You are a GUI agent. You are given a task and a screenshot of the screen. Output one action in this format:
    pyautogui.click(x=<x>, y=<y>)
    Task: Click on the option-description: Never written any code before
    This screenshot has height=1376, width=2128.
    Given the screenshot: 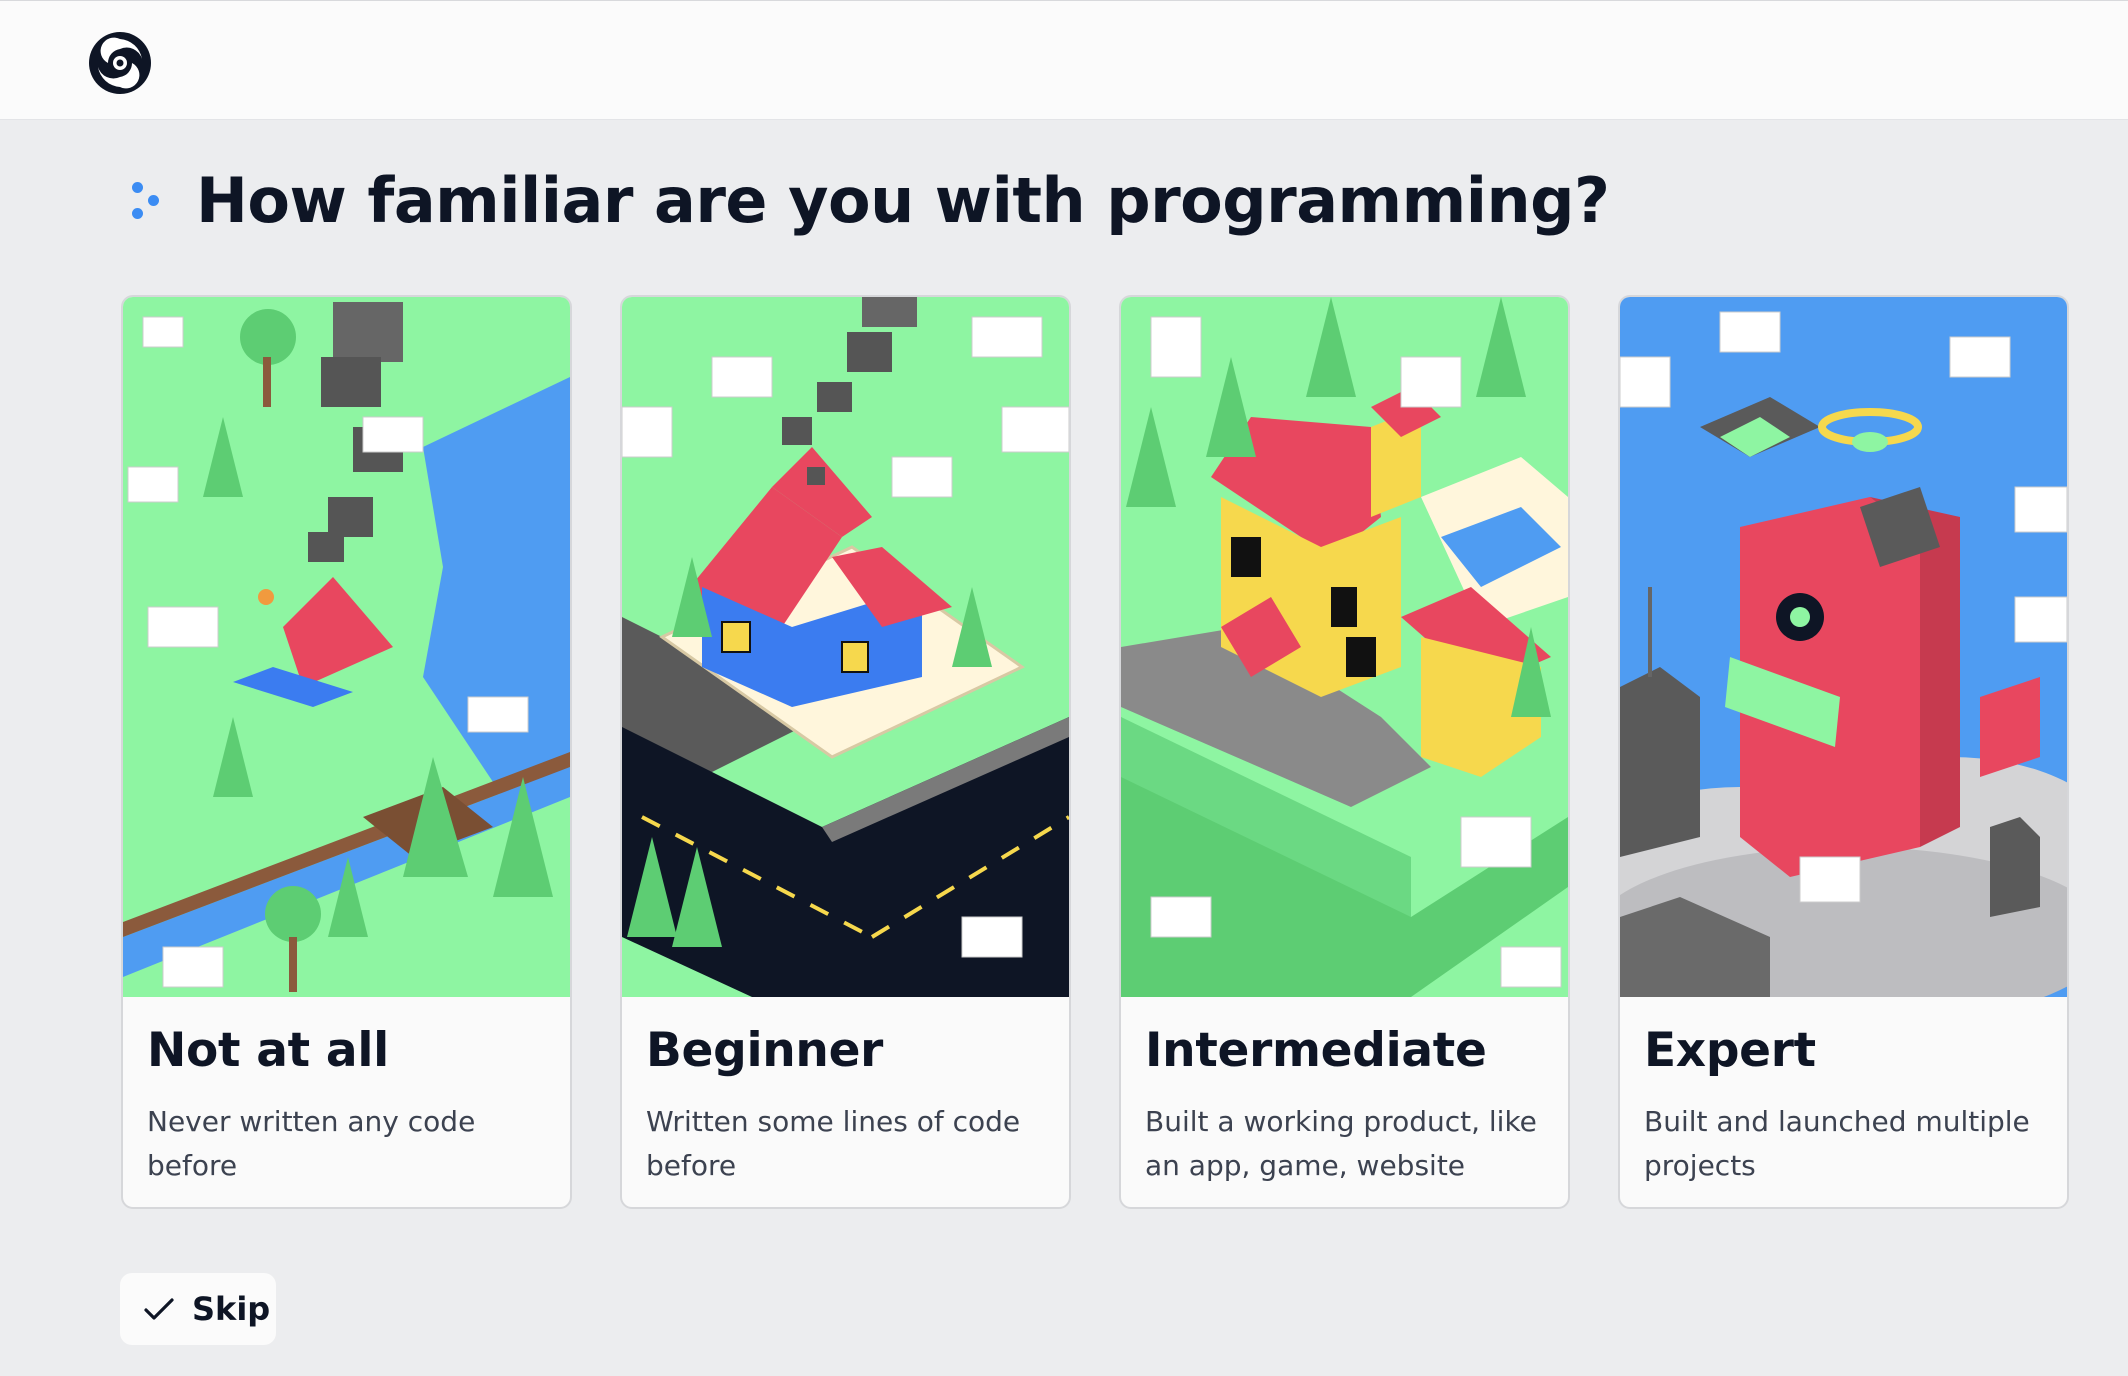 What is the action you would take?
    pyautogui.click(x=311, y=1143)
    